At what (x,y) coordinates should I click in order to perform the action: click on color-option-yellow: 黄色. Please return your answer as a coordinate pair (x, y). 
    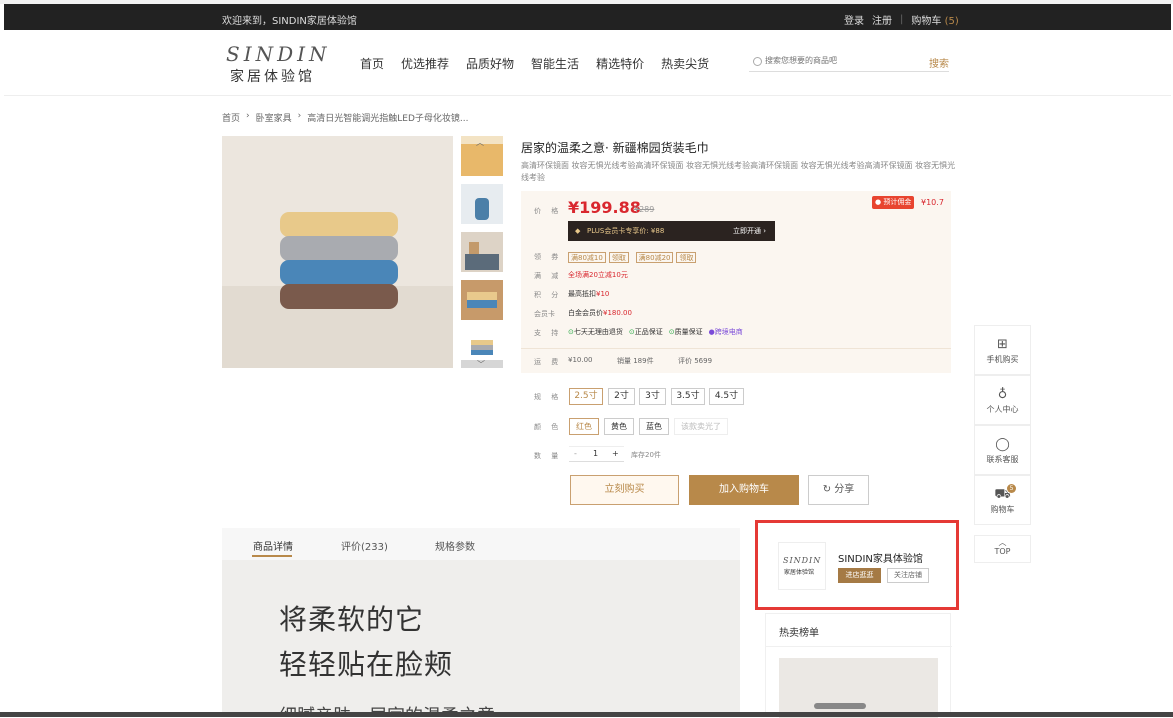
    Looking at the image, I should click on (619, 426).